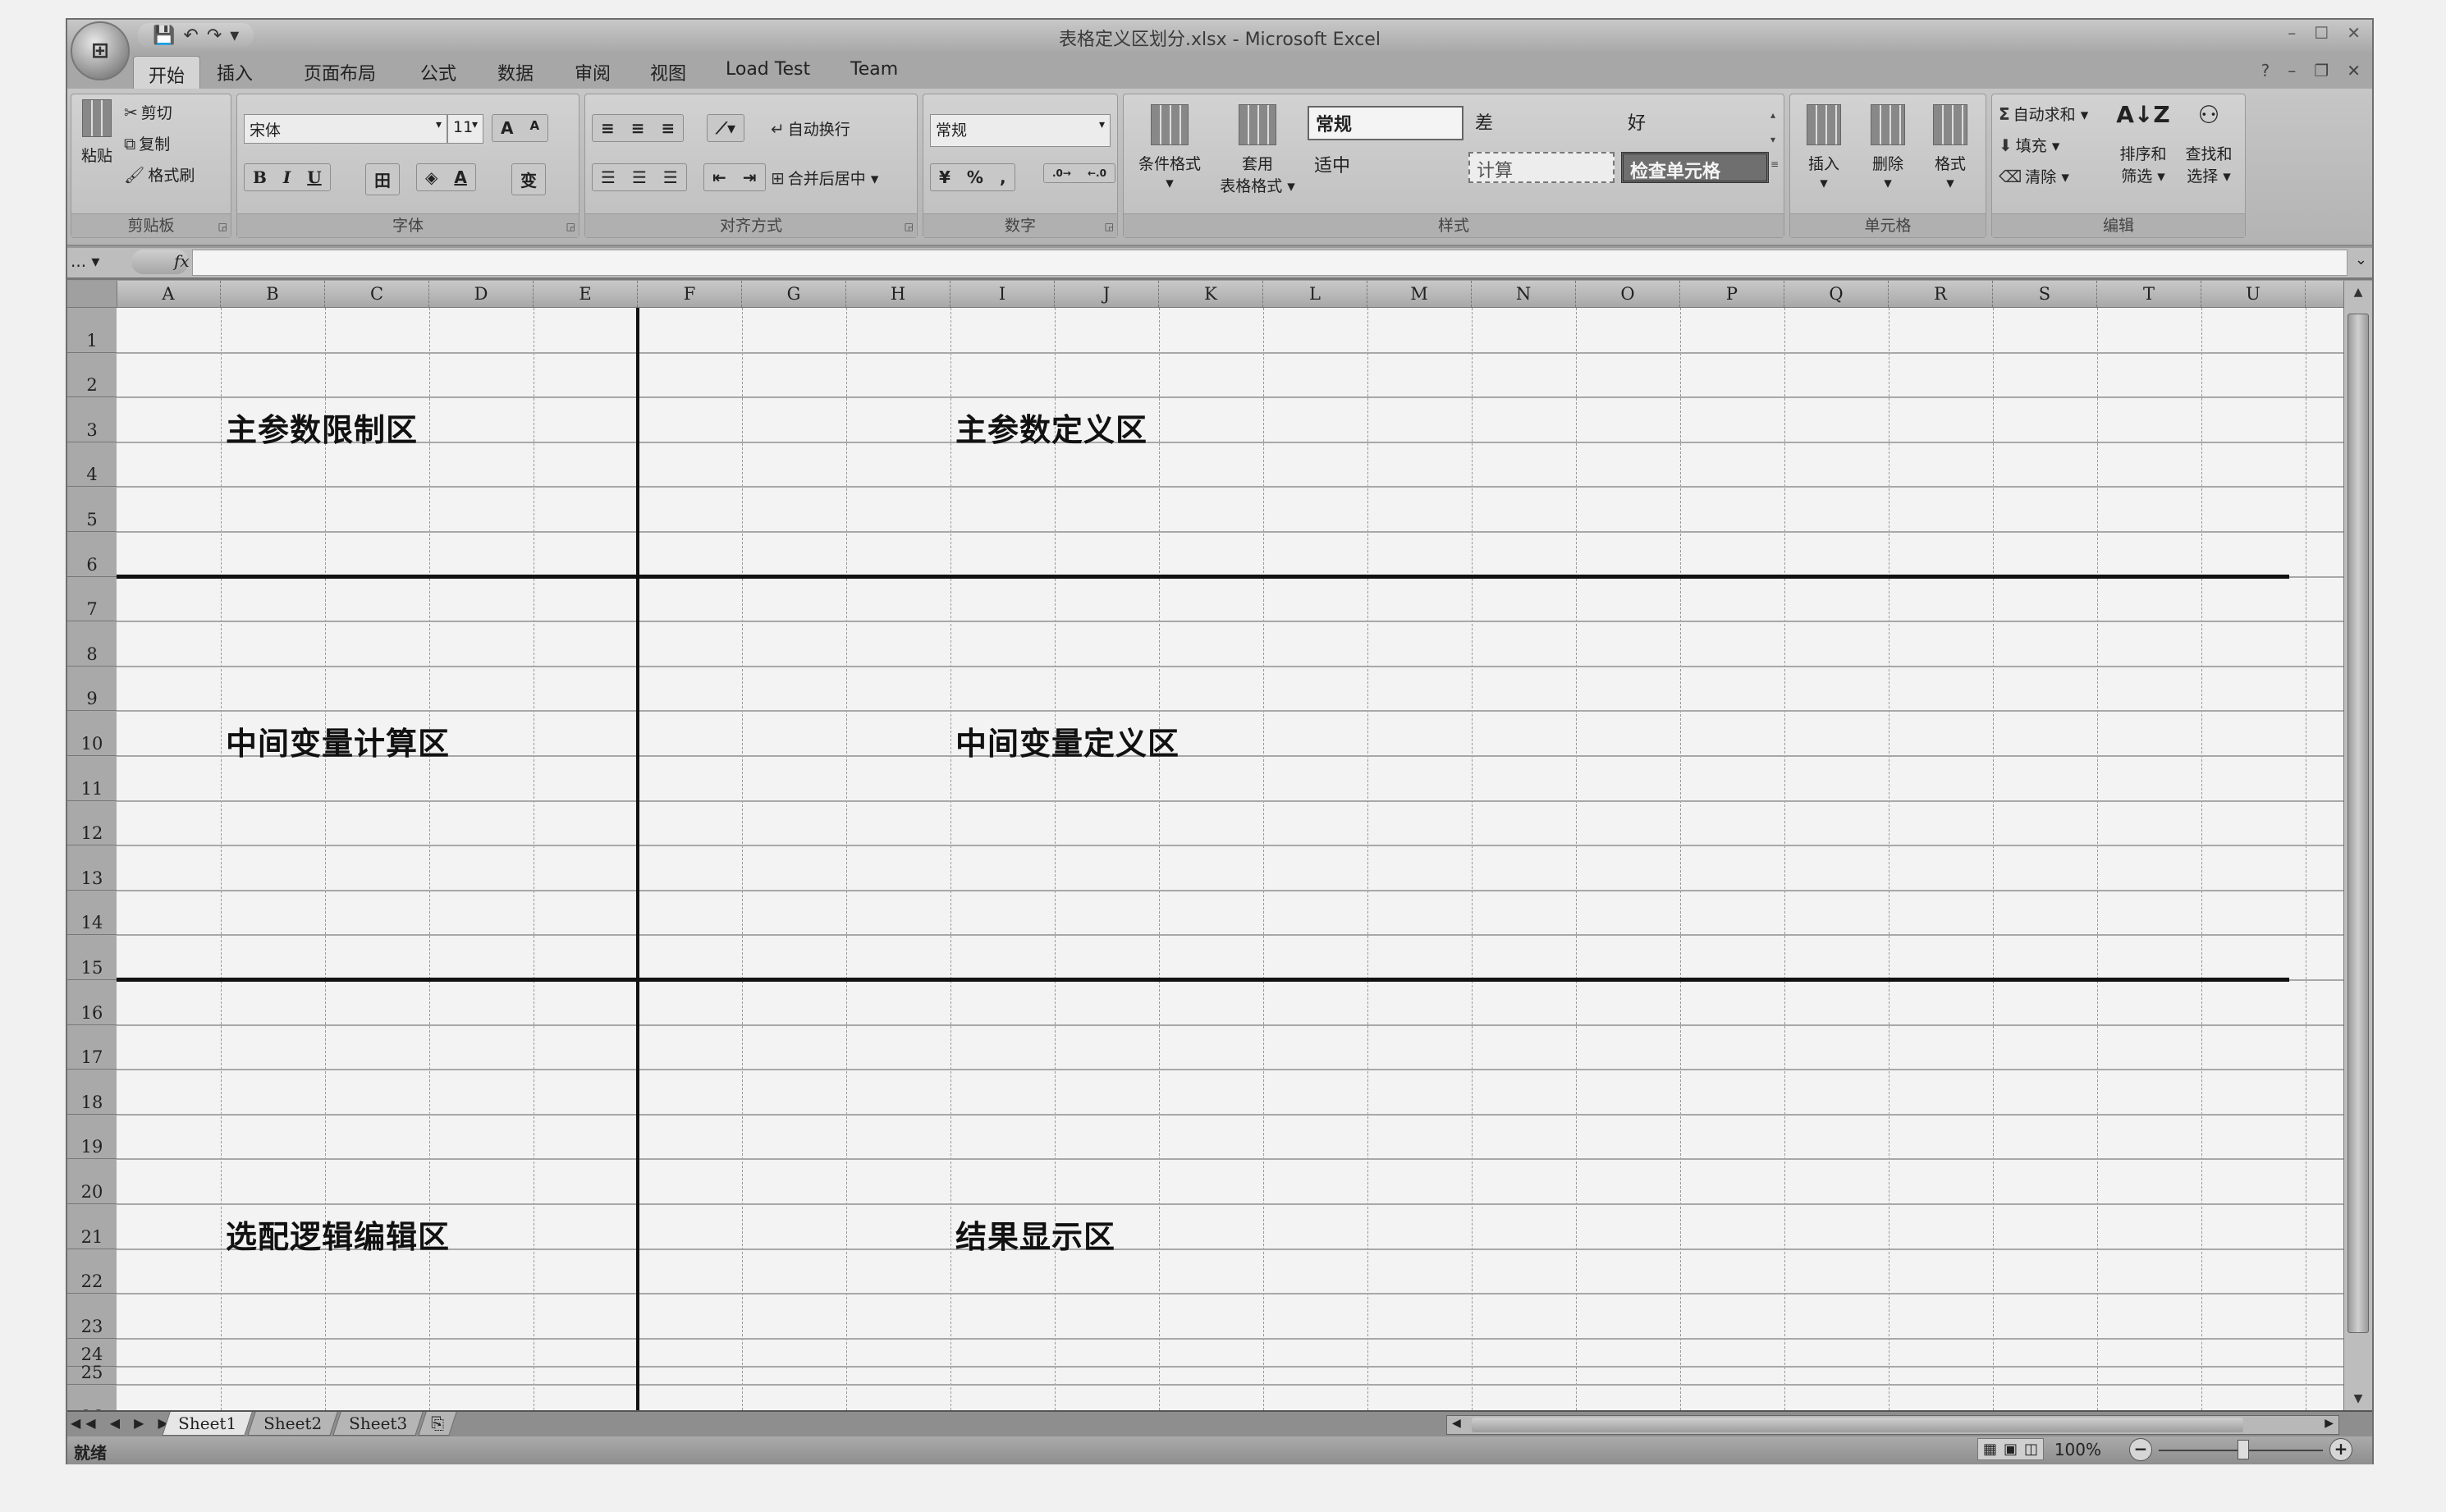 The width and height of the screenshot is (2446, 1512). I want to click on zoom-level: 100%, so click(2077, 1449).